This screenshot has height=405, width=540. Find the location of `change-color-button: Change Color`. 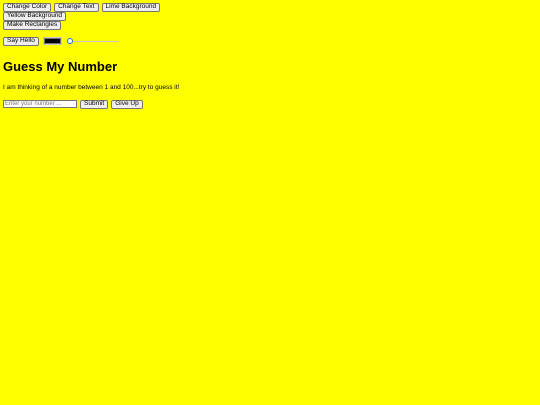

change-color-button: Change Color is located at coordinates (27, 7).